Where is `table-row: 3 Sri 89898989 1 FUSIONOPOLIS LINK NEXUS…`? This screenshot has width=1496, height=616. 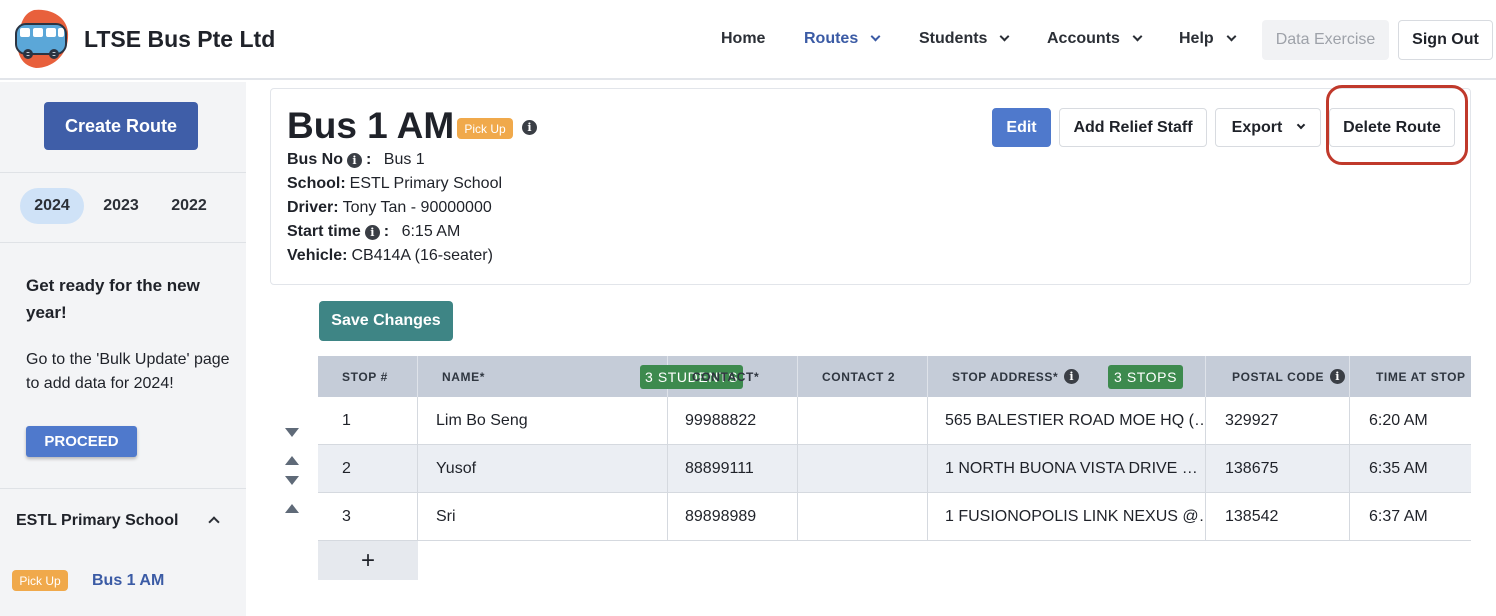
table-row: 3 Sri 89898989 1 FUSIONOPOLIS LINK NEXUS… is located at coordinates (894, 517).